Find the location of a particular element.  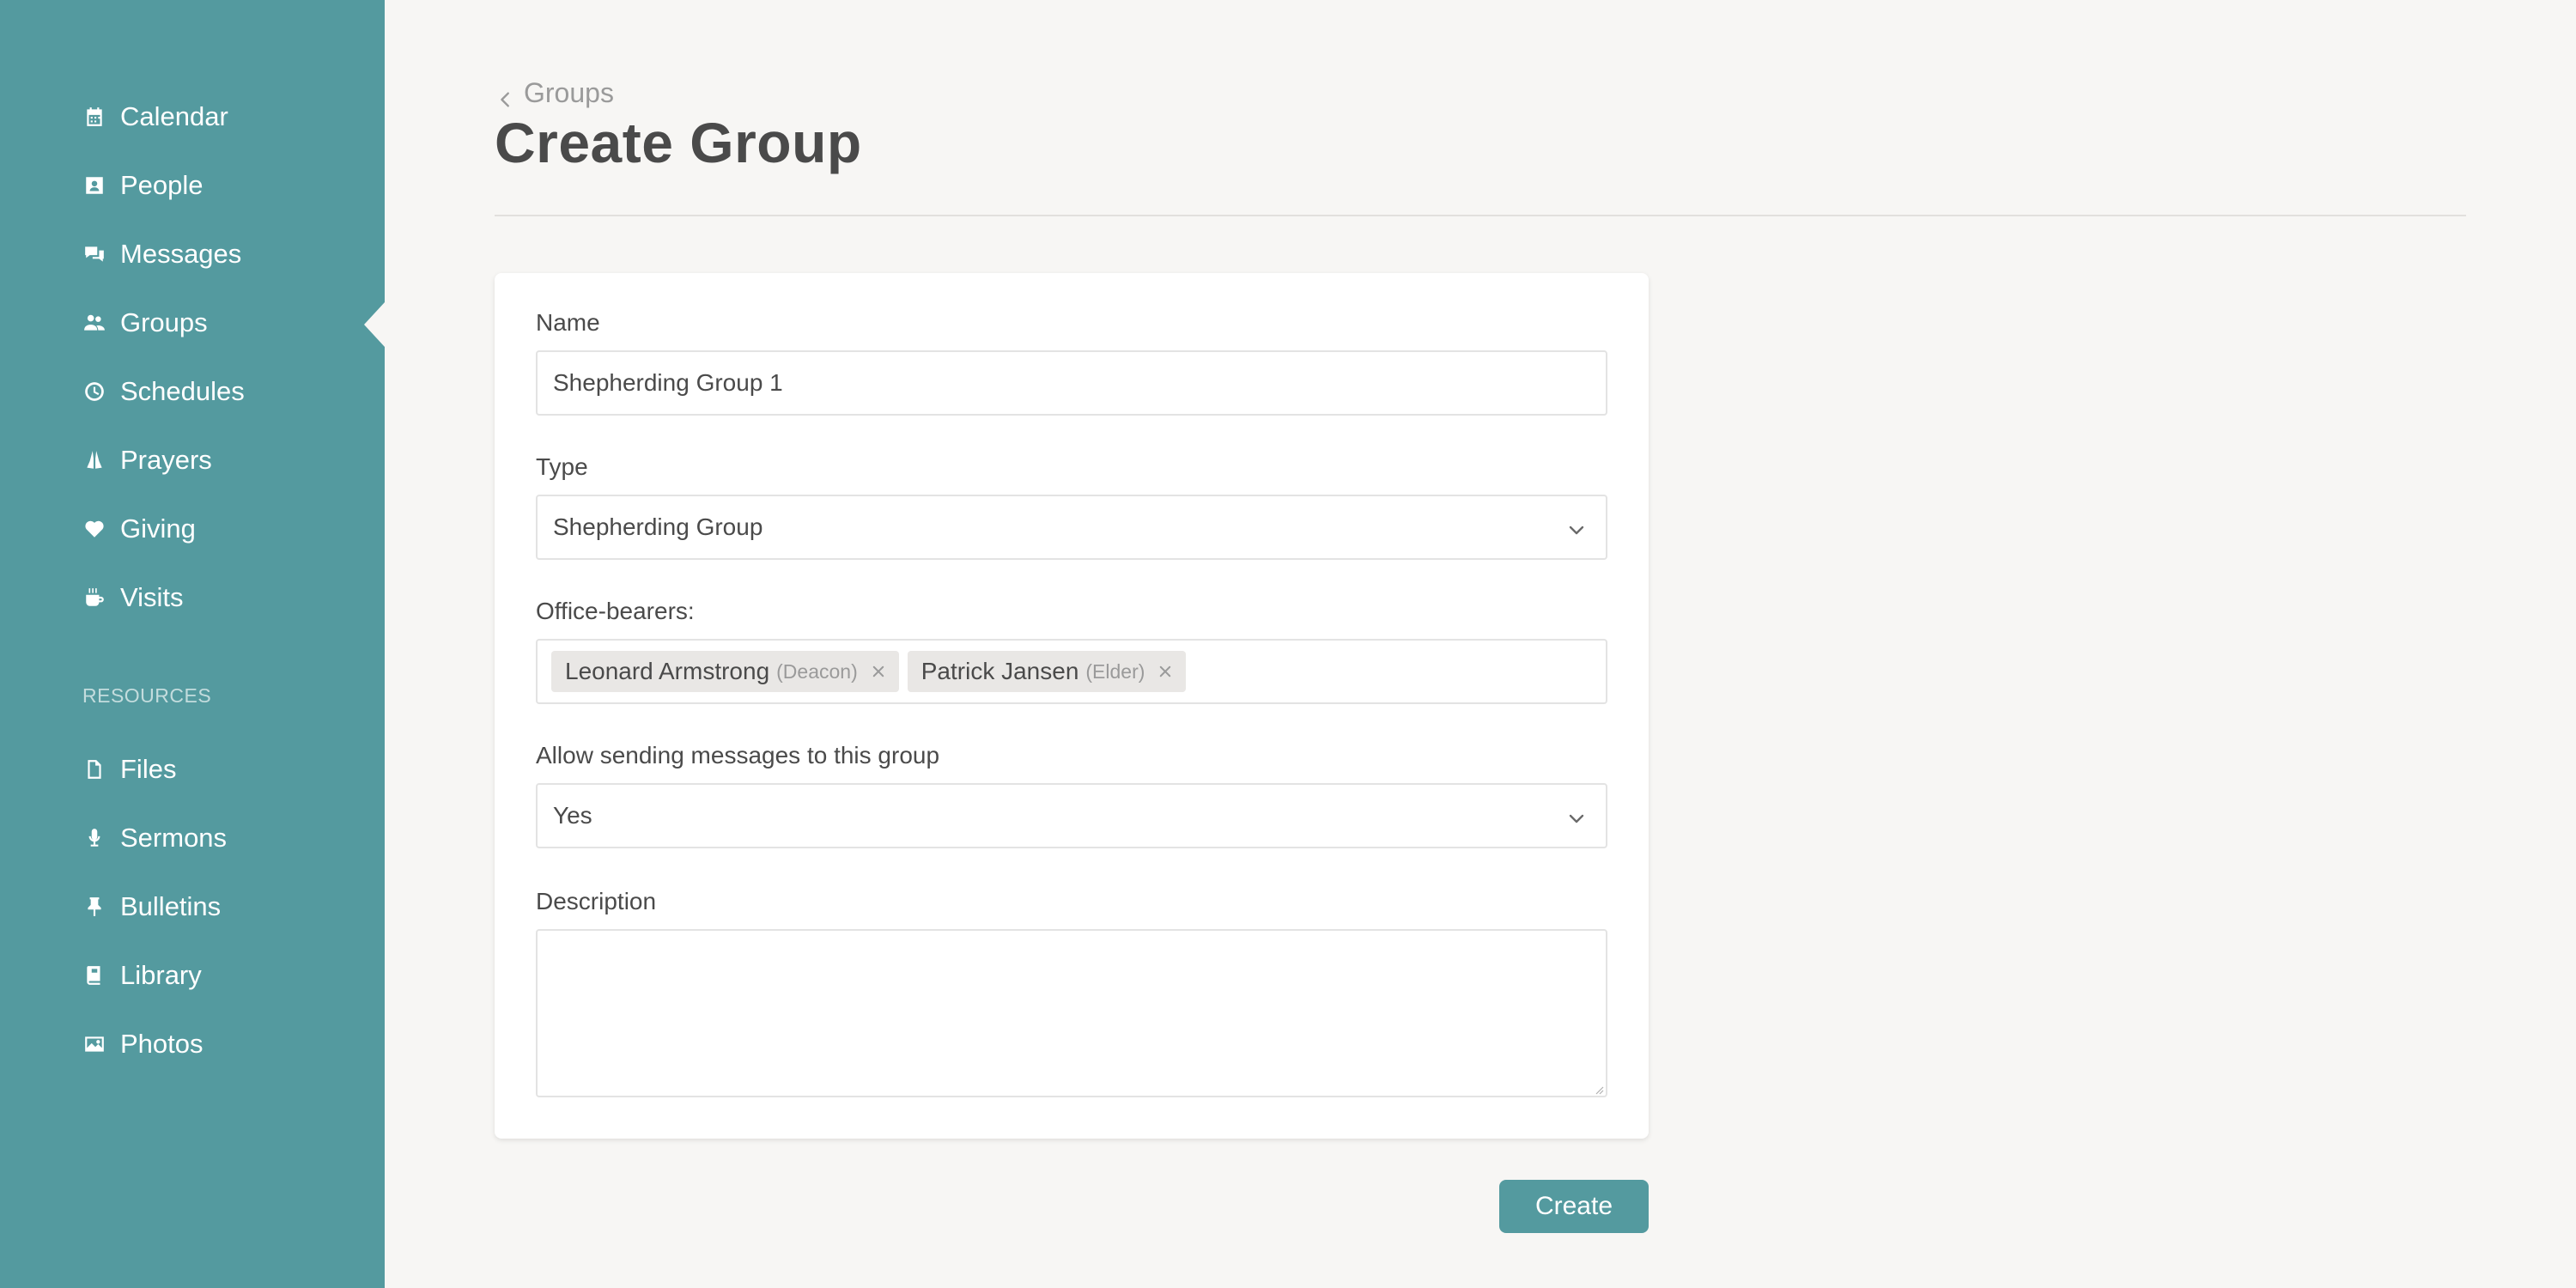

allow-messages-select: Yes is located at coordinates (1071, 815).